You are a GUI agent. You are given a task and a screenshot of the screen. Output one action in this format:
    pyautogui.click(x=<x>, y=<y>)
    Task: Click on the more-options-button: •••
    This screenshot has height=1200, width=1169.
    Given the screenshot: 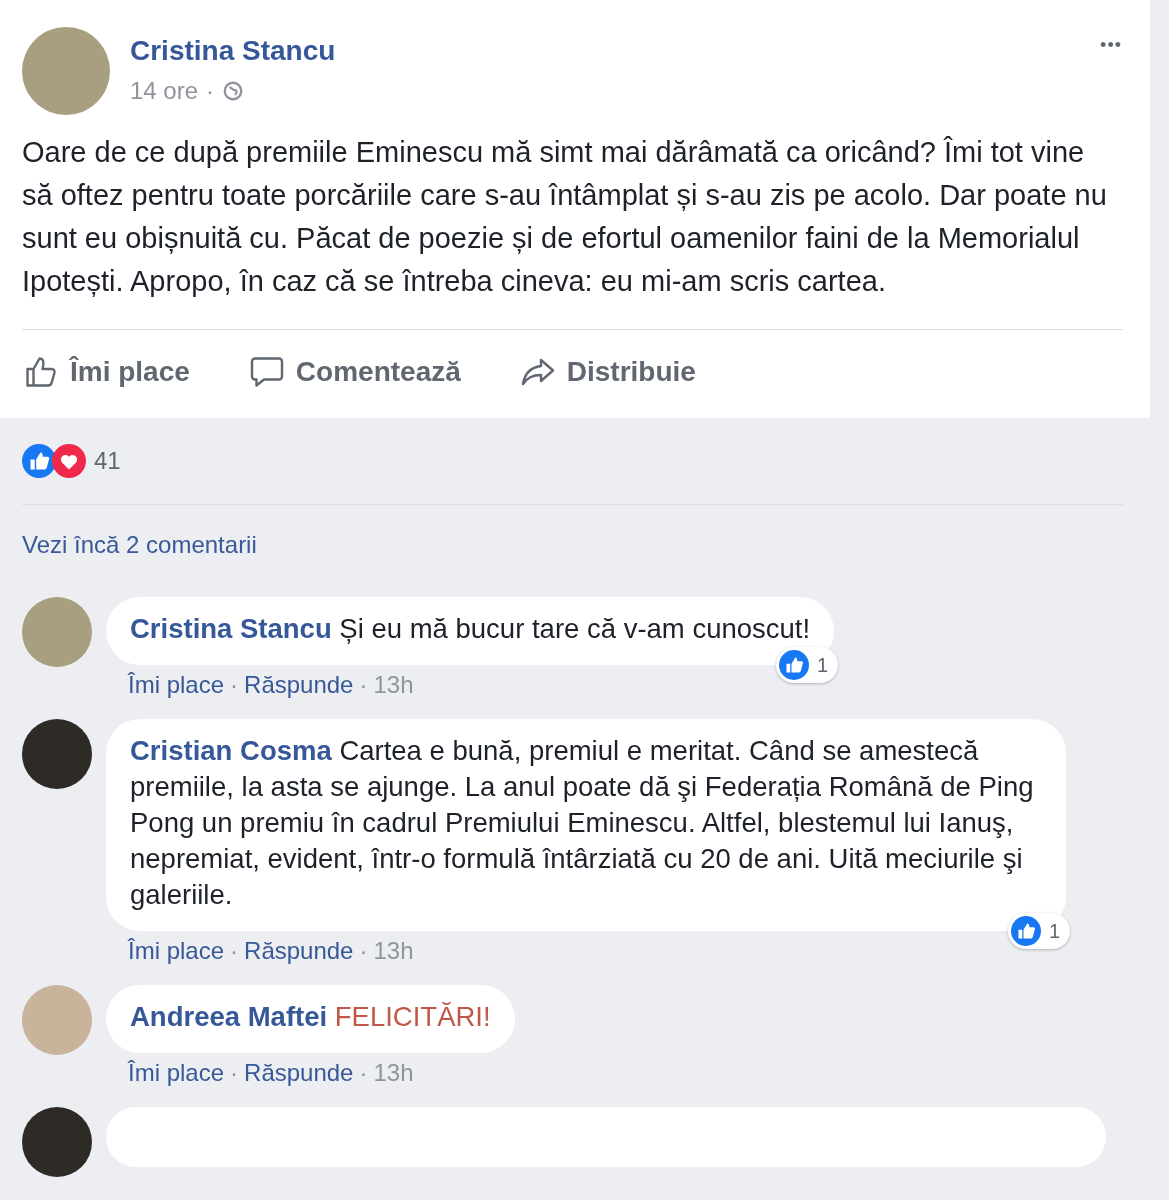 What is the action you would take?
    pyautogui.click(x=1111, y=42)
    